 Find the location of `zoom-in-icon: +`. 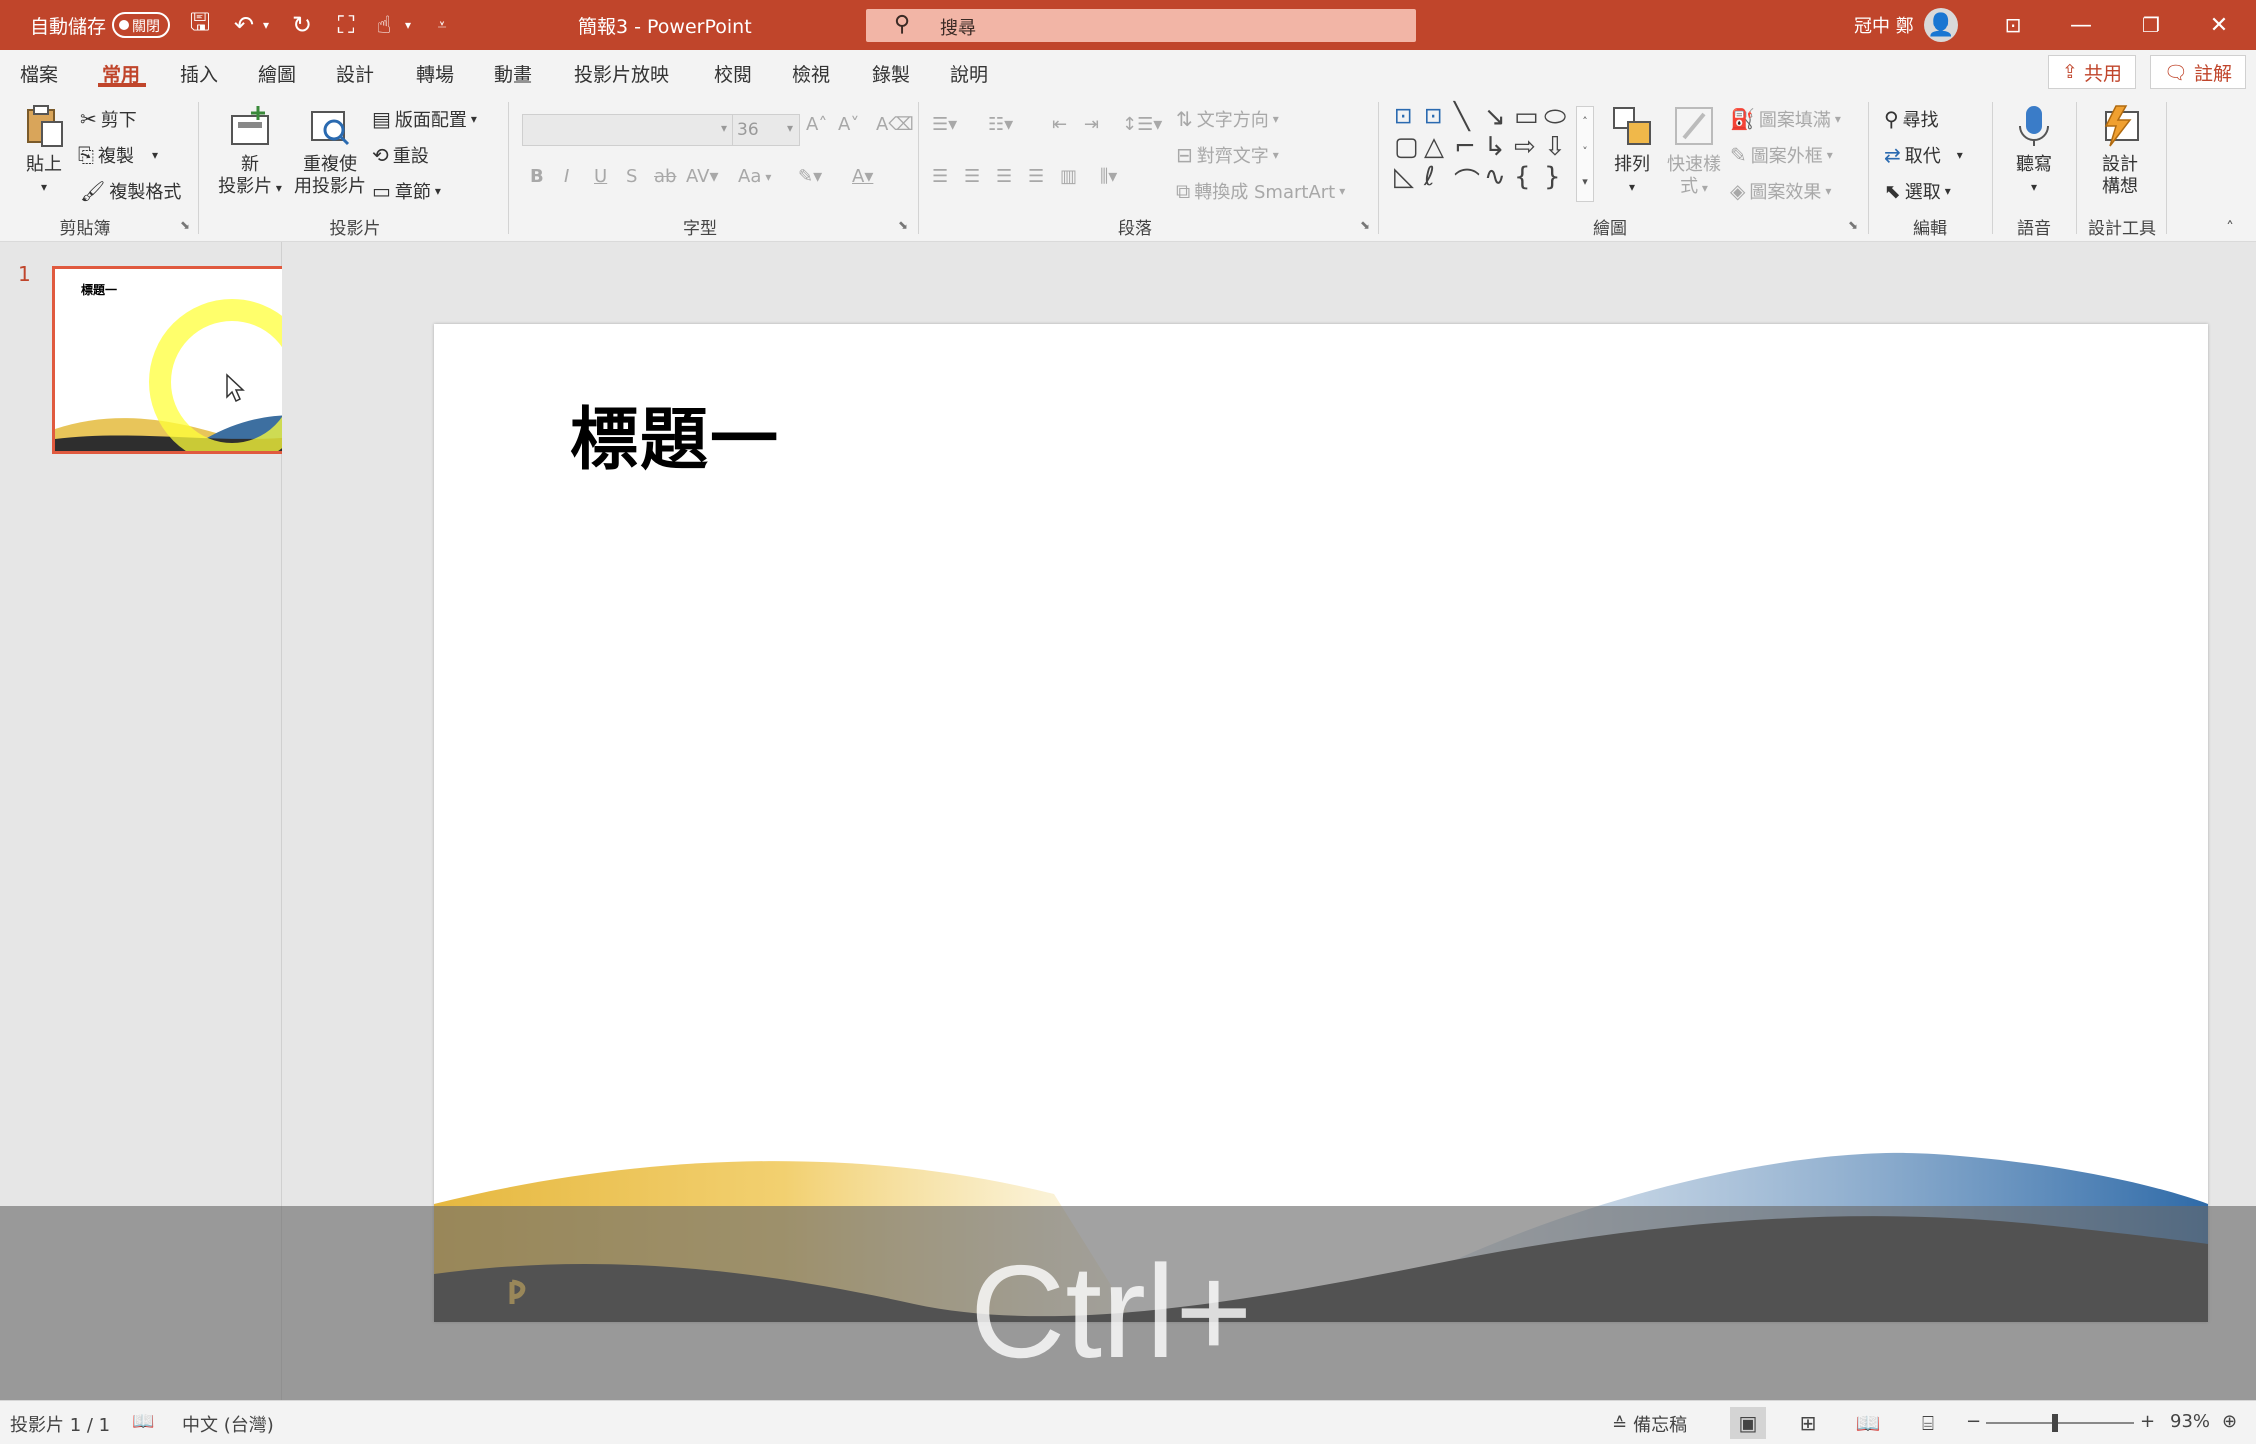

zoom-in-icon: + is located at coordinates (2147, 1421).